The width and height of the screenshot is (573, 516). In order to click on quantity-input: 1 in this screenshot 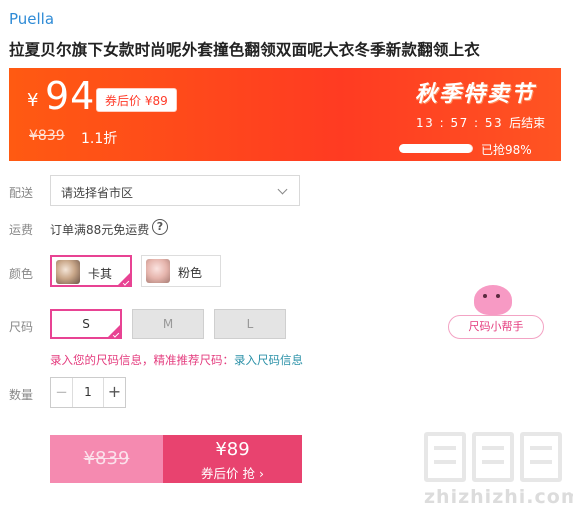, I will do `click(88, 392)`.